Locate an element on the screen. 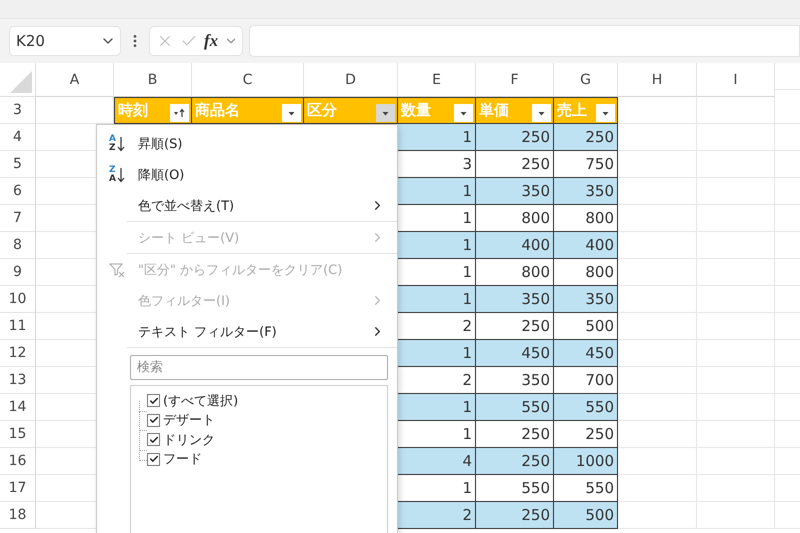 The width and height of the screenshot is (800, 533). row-number: 11 is located at coordinates (18, 326).